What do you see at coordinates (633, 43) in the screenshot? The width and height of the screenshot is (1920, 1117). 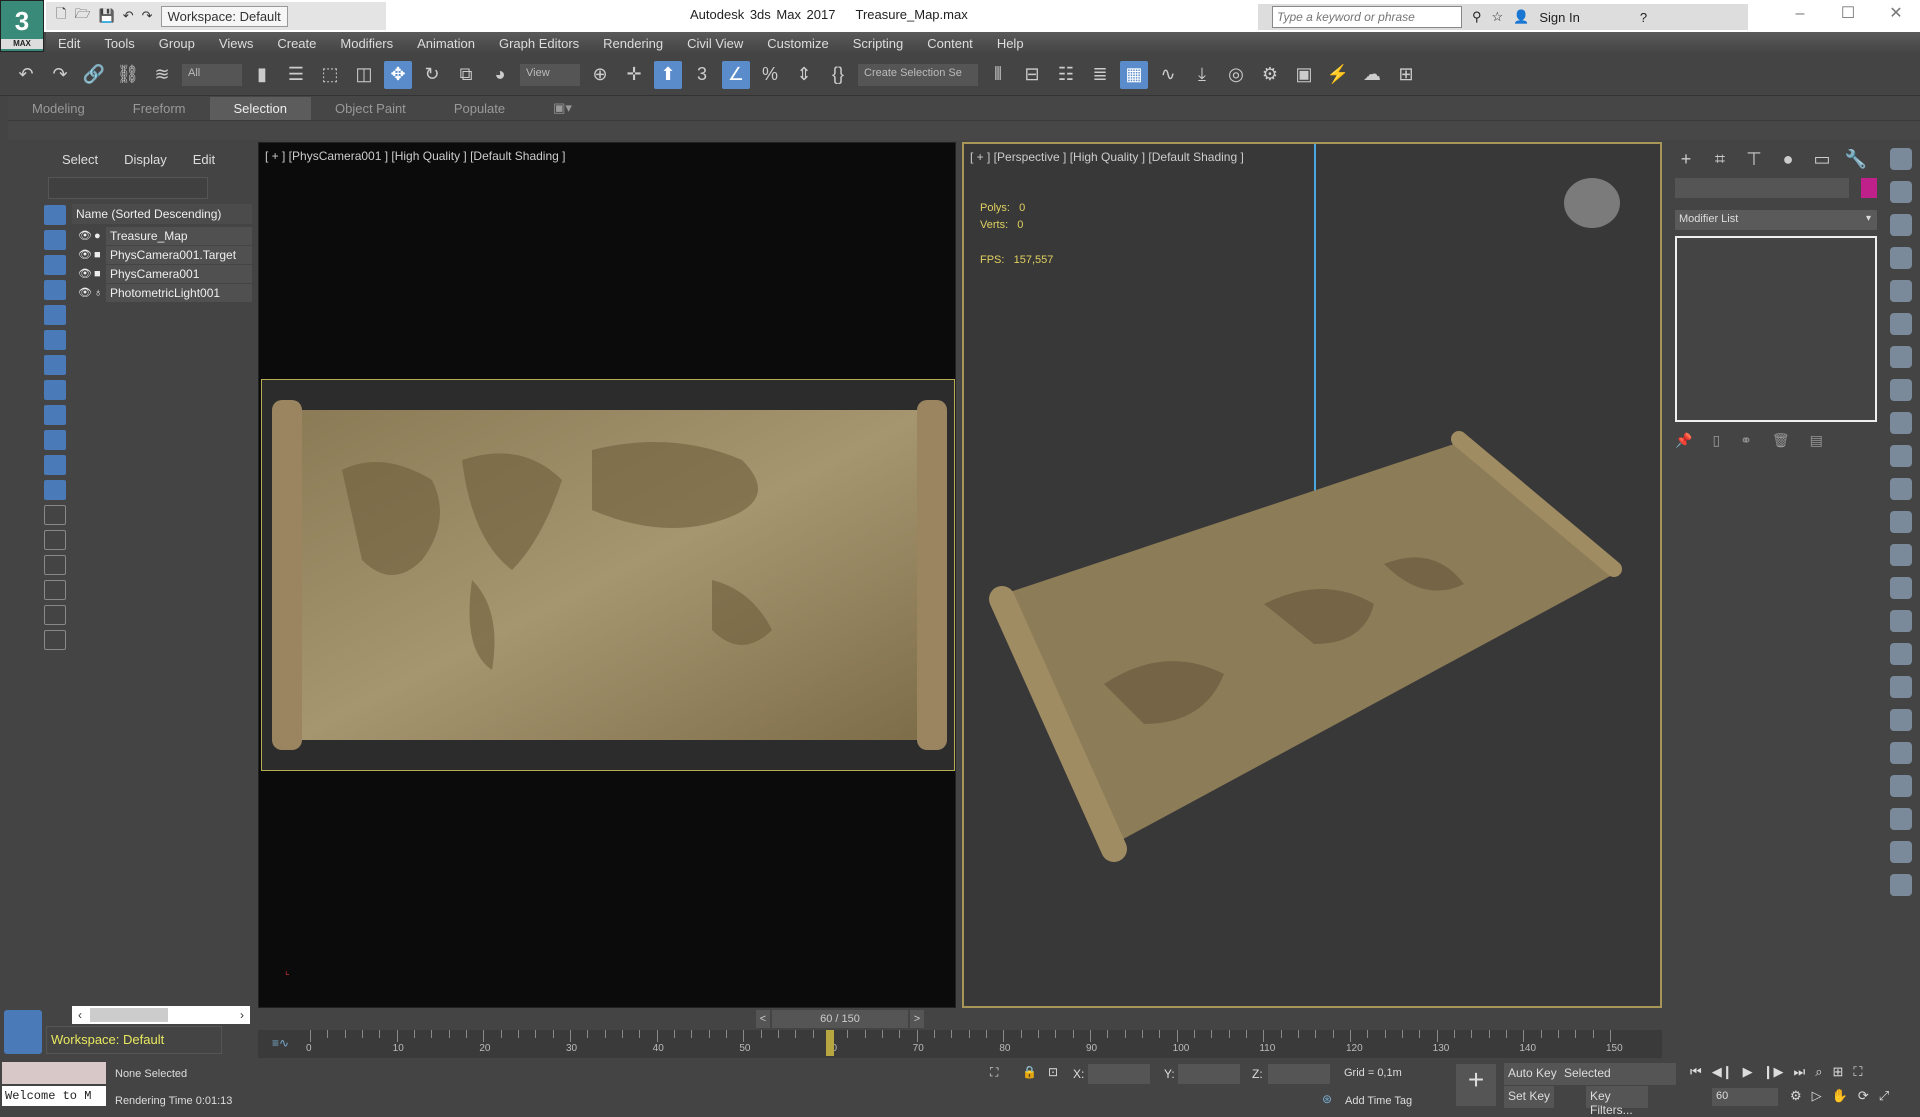 I see `menu-rendering: Rendering` at bounding box center [633, 43].